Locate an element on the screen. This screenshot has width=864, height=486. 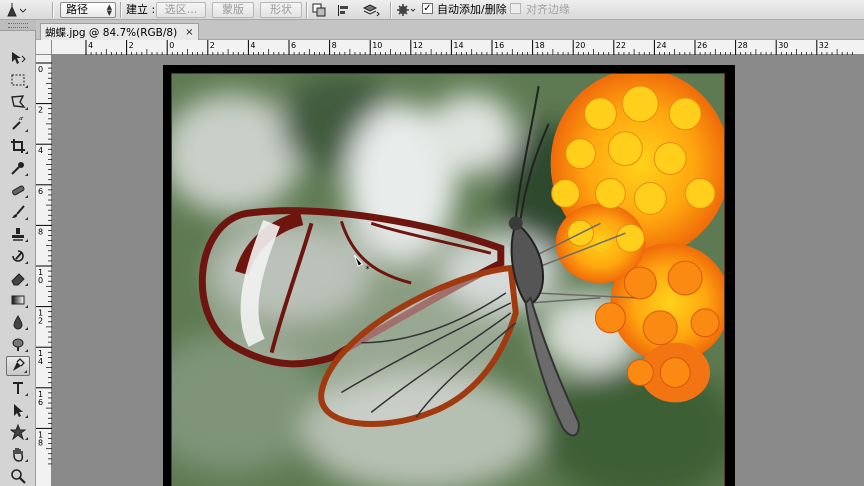
auto-add-delete-checkbox: ✓ is located at coordinates (427, 8).